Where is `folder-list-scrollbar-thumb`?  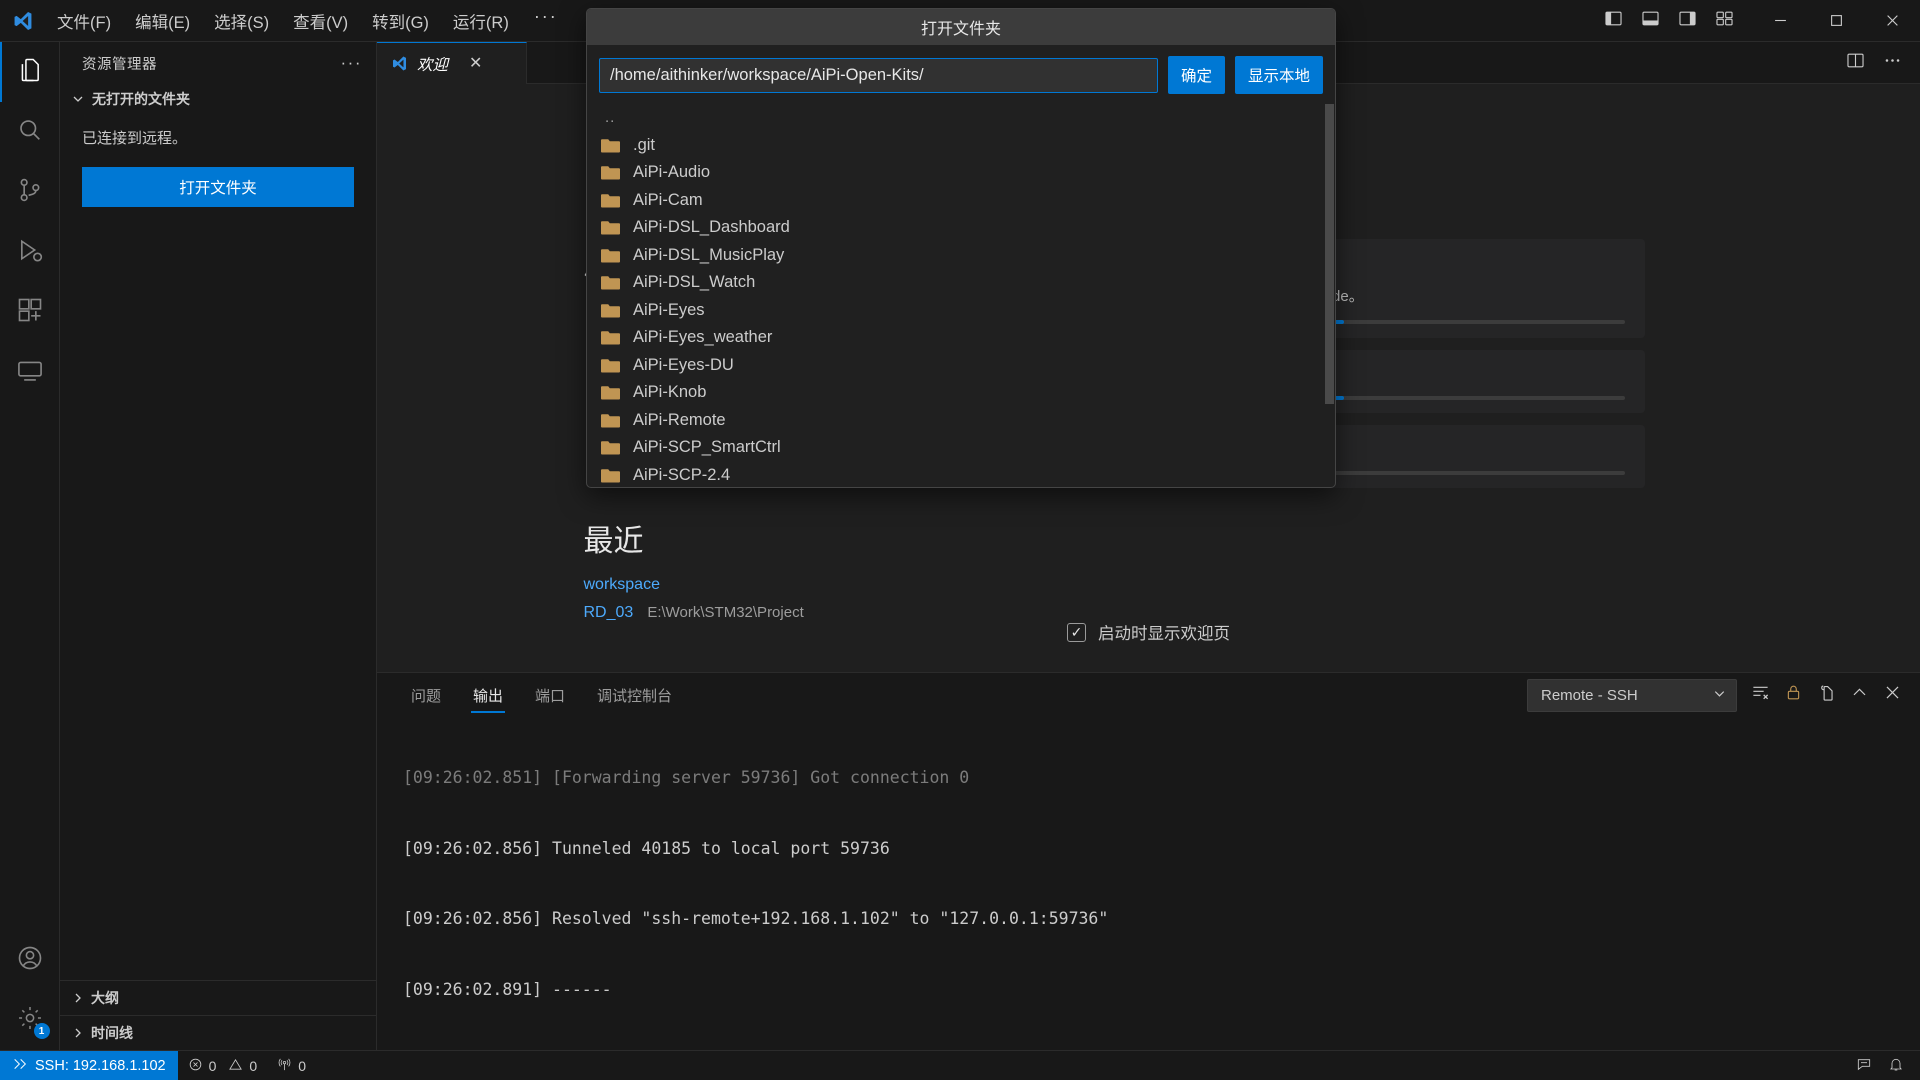
folder-list-scrollbar-thumb is located at coordinates (1329, 254).